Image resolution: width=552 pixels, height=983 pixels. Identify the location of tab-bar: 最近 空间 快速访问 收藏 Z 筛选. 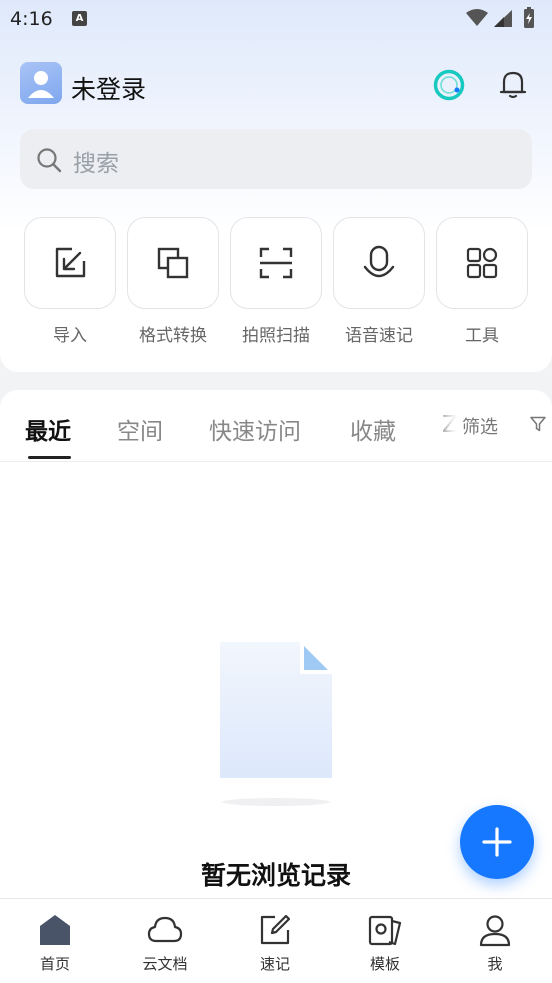
(276, 426).